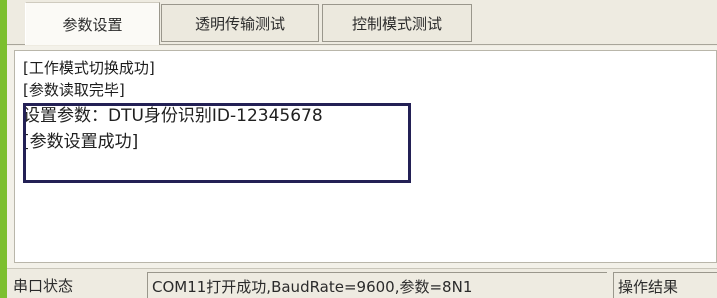 The width and height of the screenshot is (717, 298). I want to click on tab-transparent-transmission-test: 透明传输测试, so click(240, 23).